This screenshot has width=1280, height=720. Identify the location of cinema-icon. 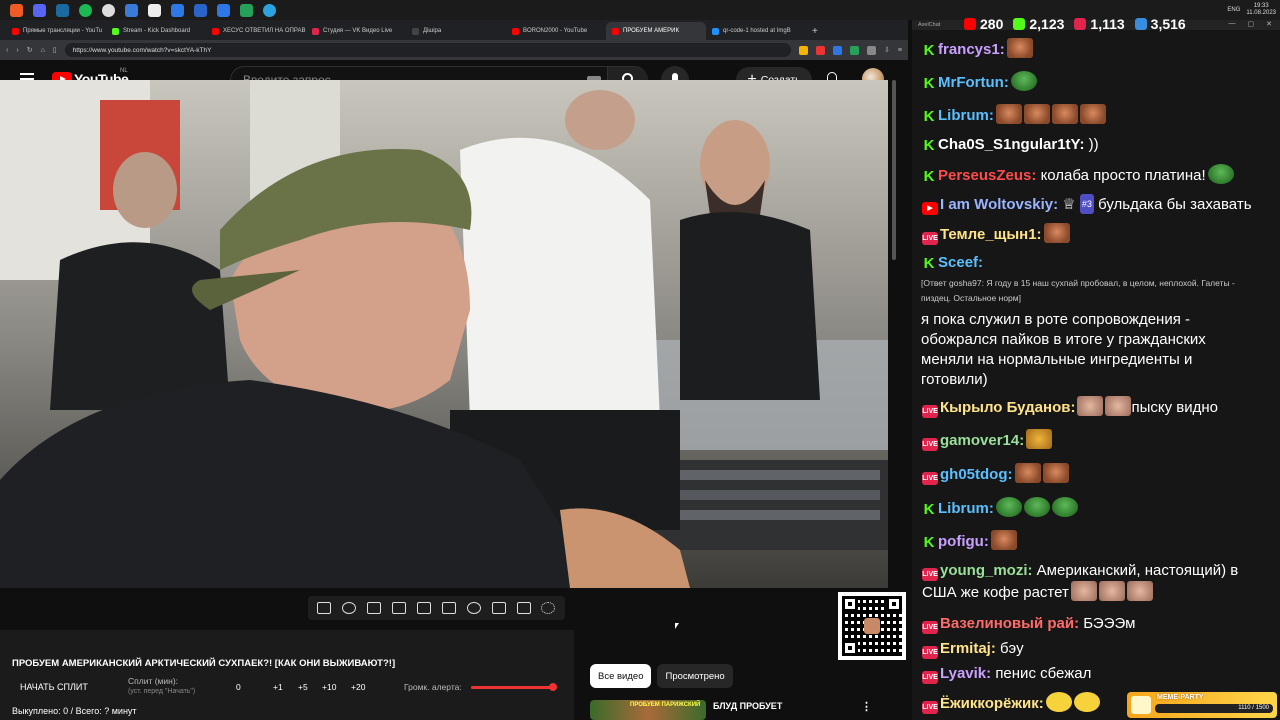
(424, 608).